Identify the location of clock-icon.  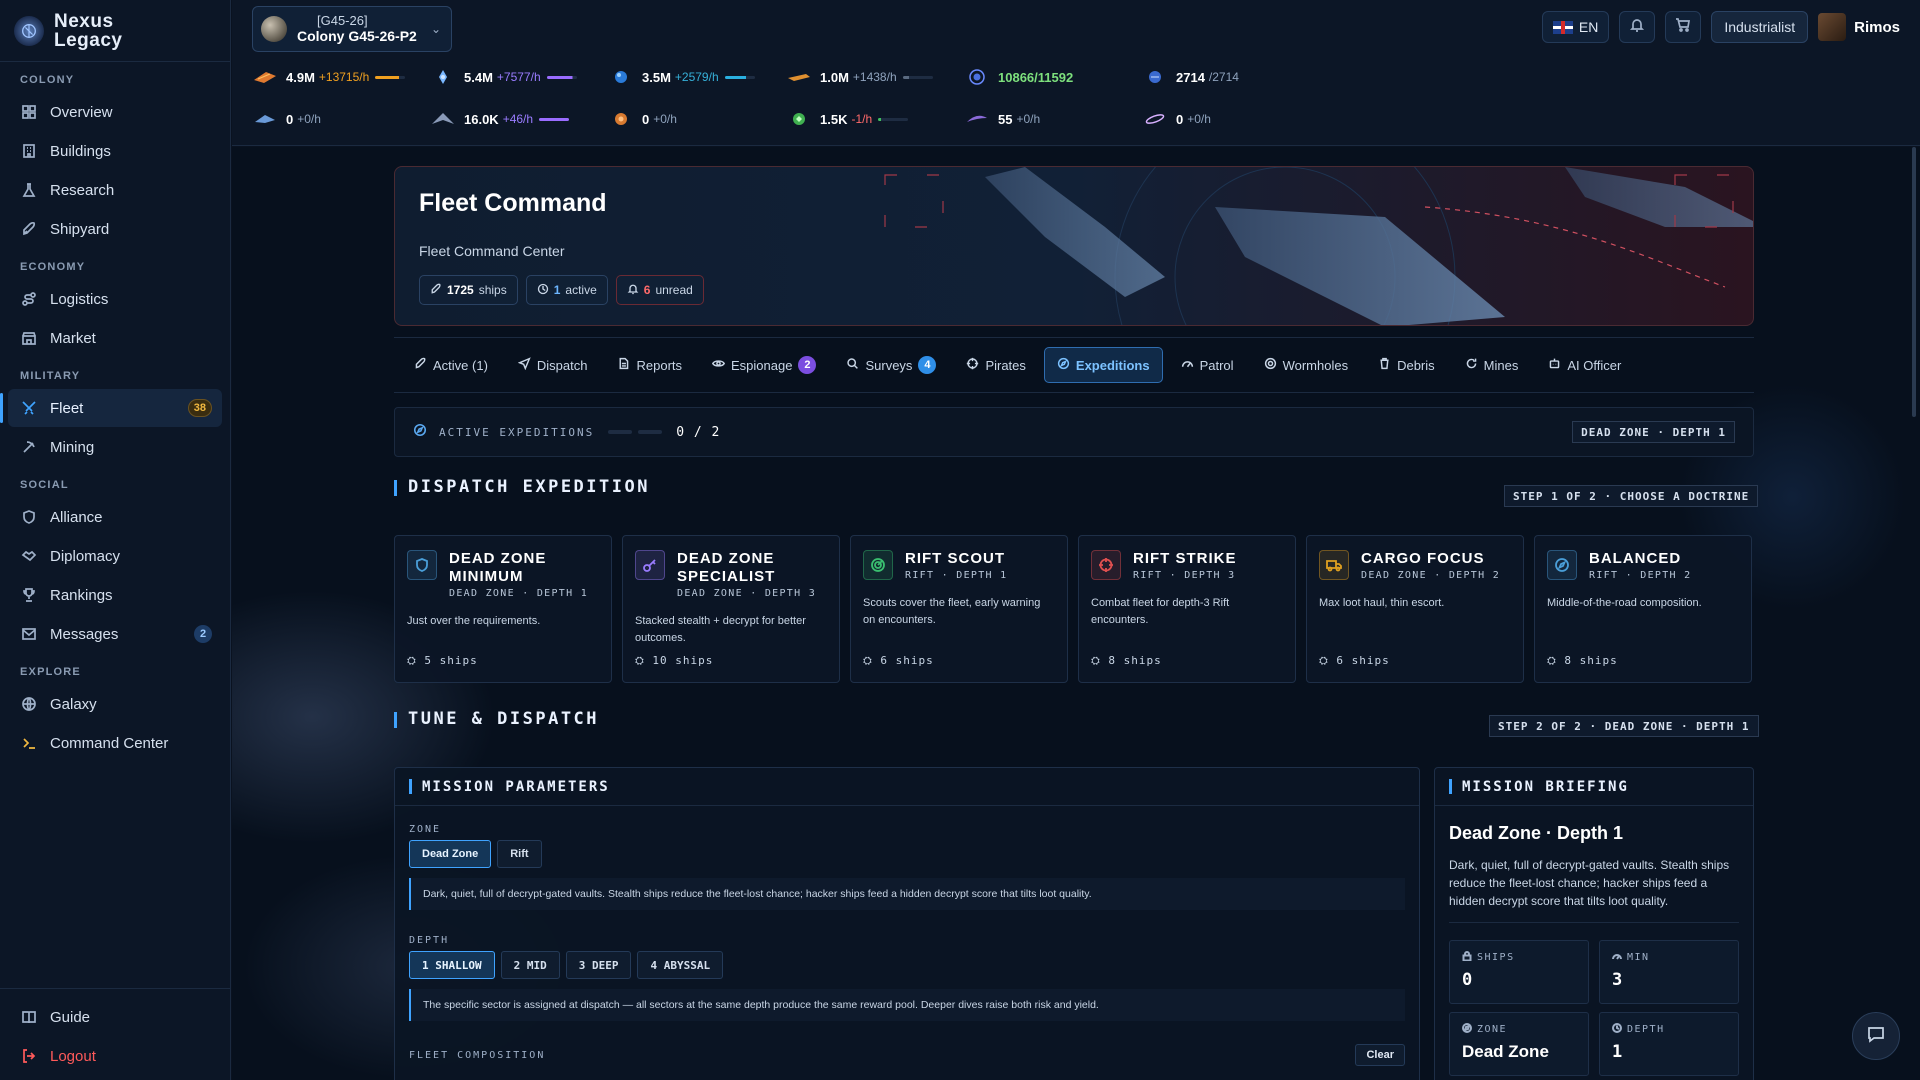
(1617, 1029).